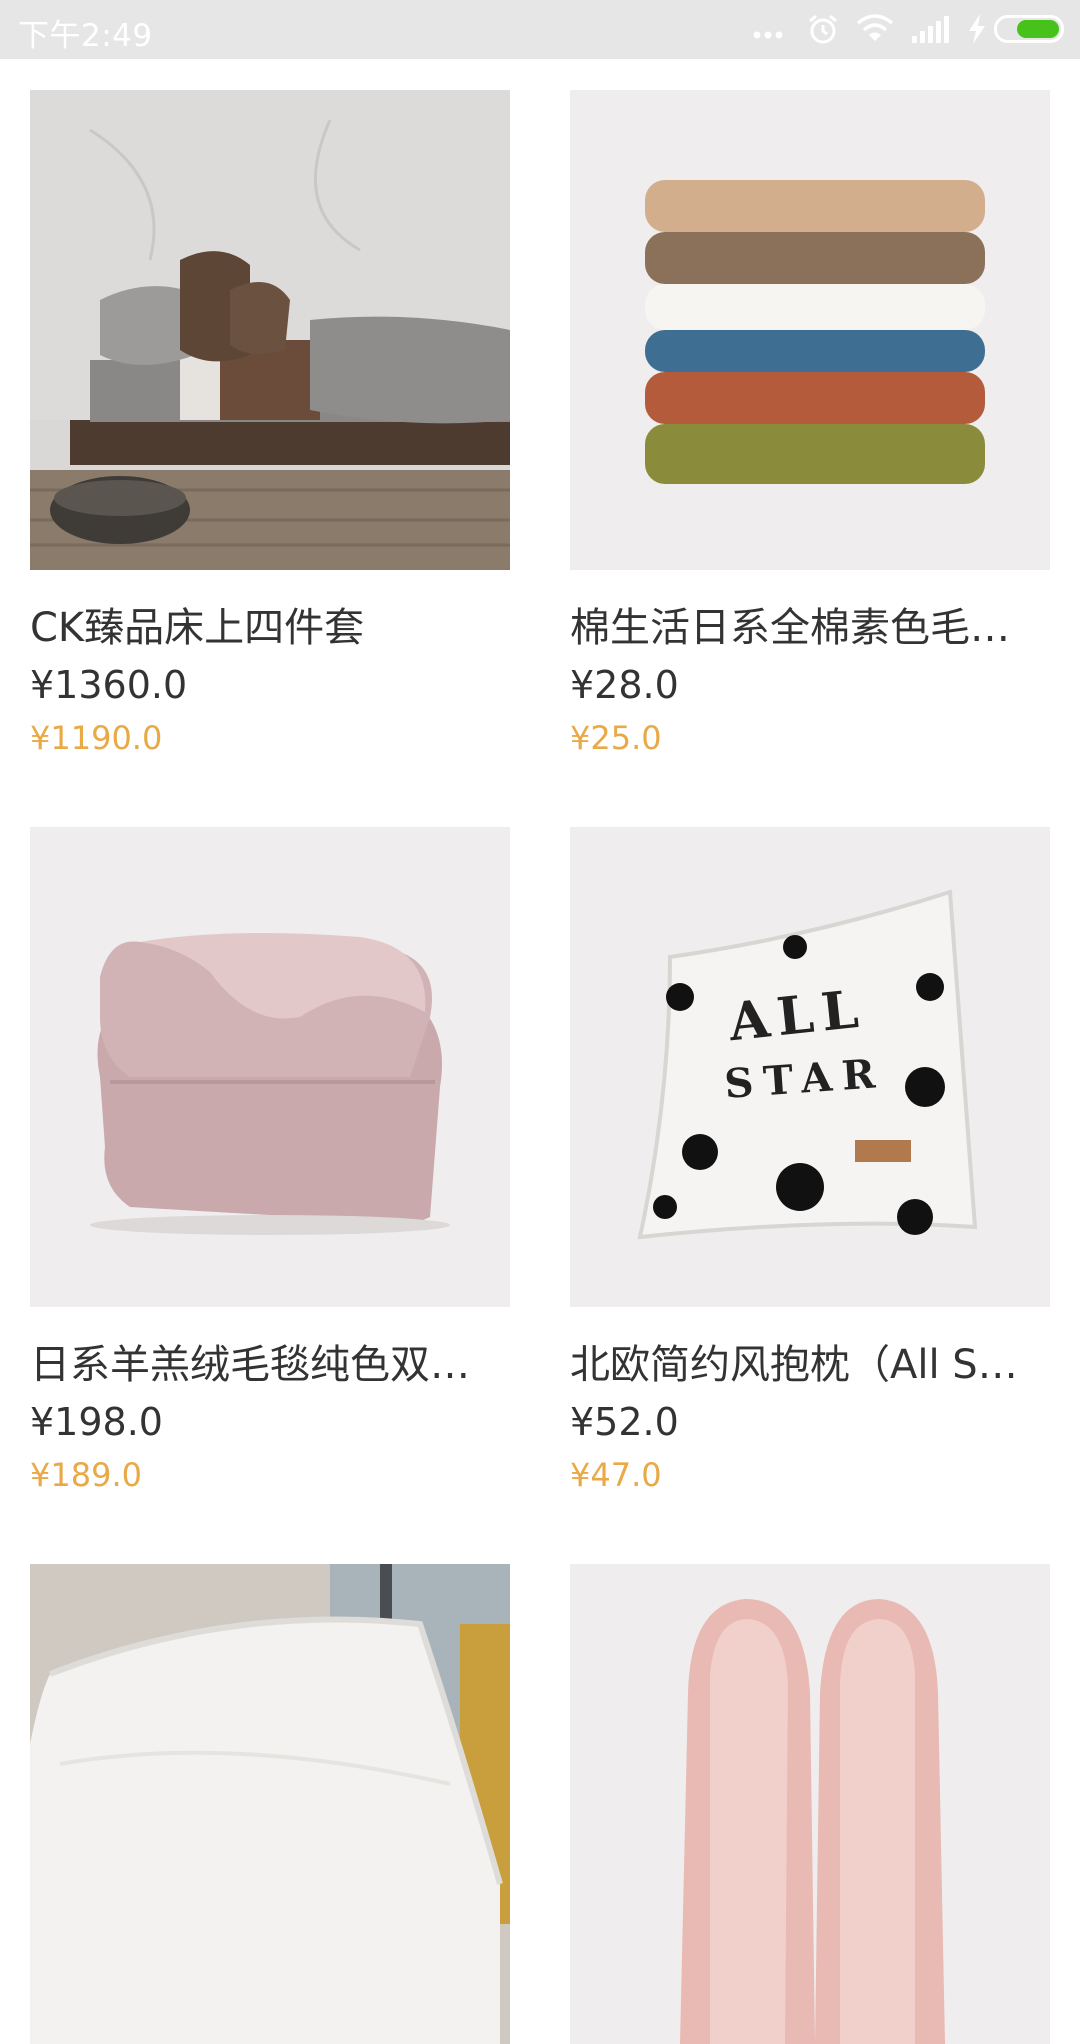 The image size is (1080, 2044). What do you see at coordinates (96, 738) in the screenshot?
I see `product-sale-price: ¥1190.0` at bounding box center [96, 738].